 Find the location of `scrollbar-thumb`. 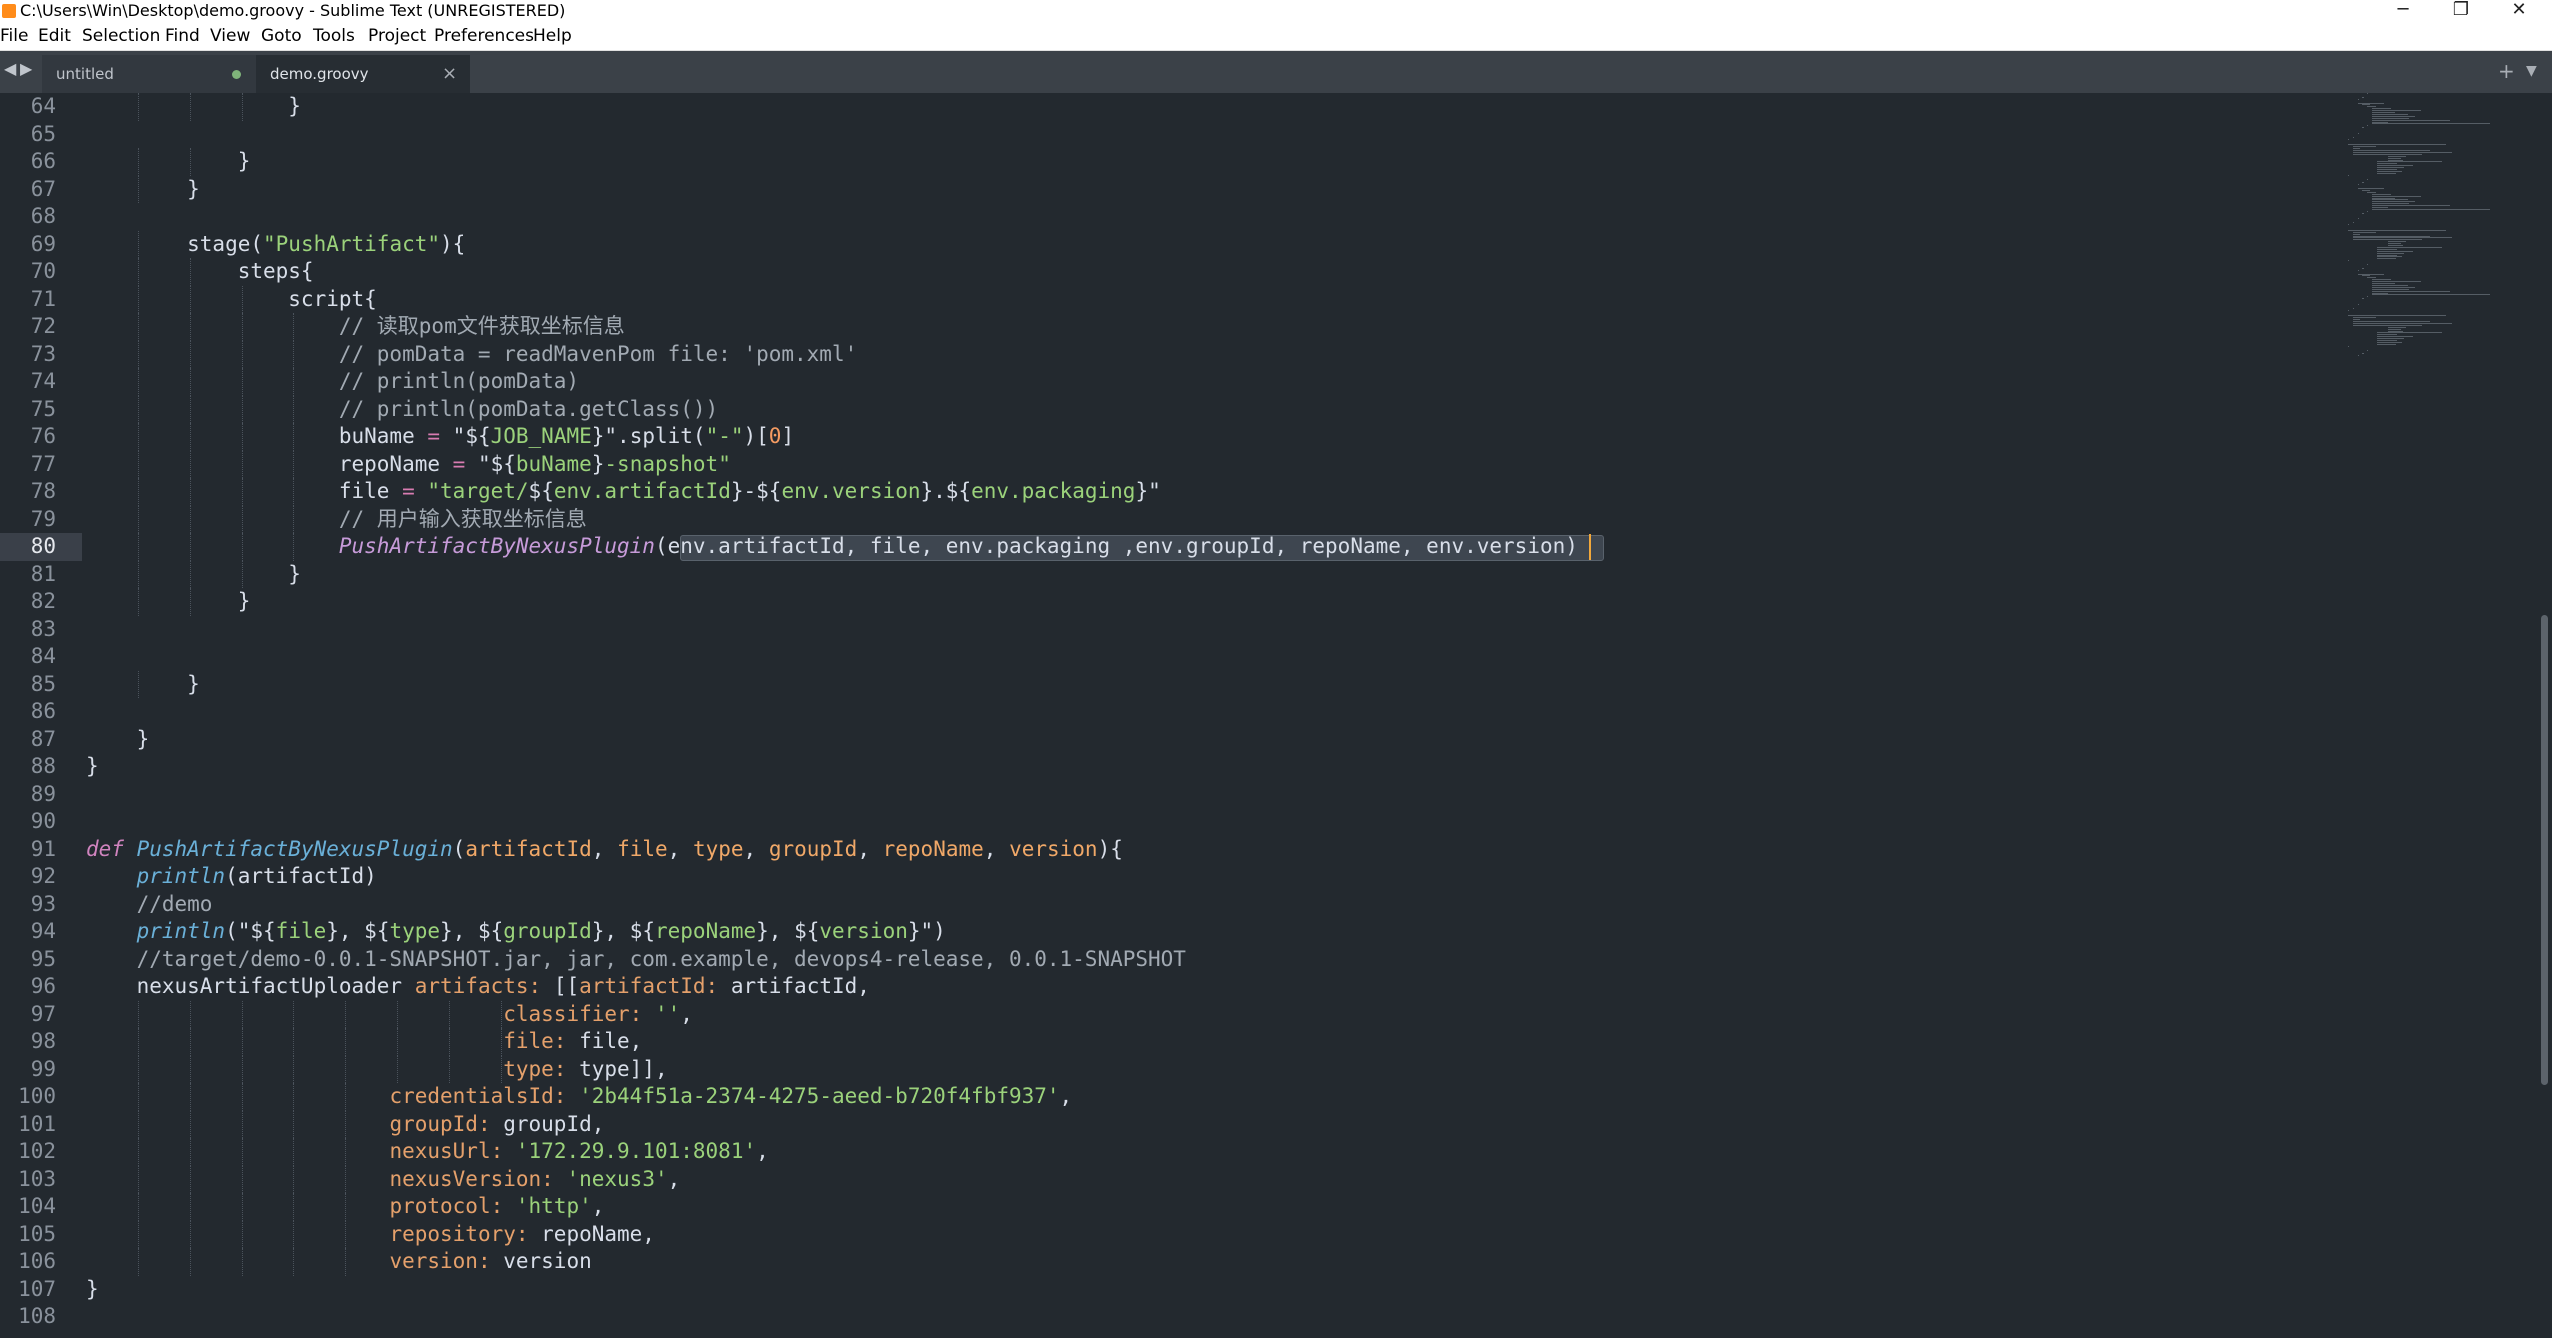

scrollbar-thumb is located at coordinates (2544, 850).